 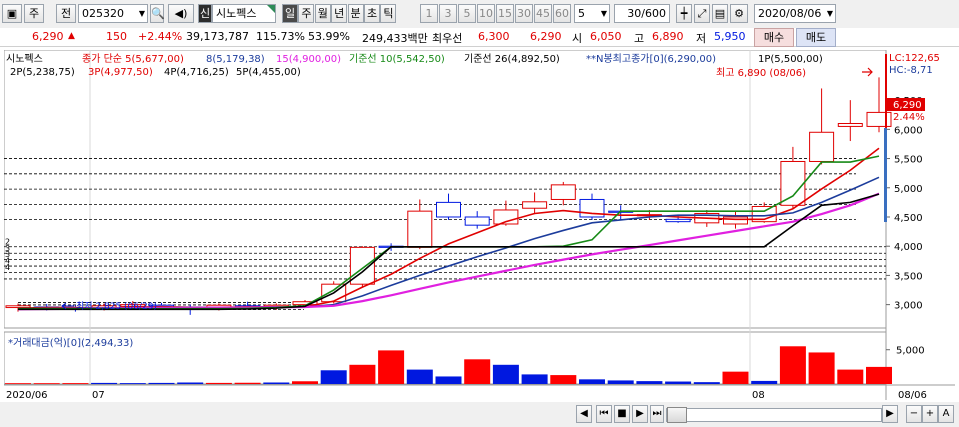 I want to click on minute-button-10: 10, so click(x=486, y=13).